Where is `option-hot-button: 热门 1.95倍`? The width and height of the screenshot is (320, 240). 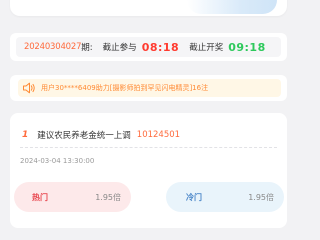
option-hot-button: 热门 1.95倍 is located at coordinates (72, 197).